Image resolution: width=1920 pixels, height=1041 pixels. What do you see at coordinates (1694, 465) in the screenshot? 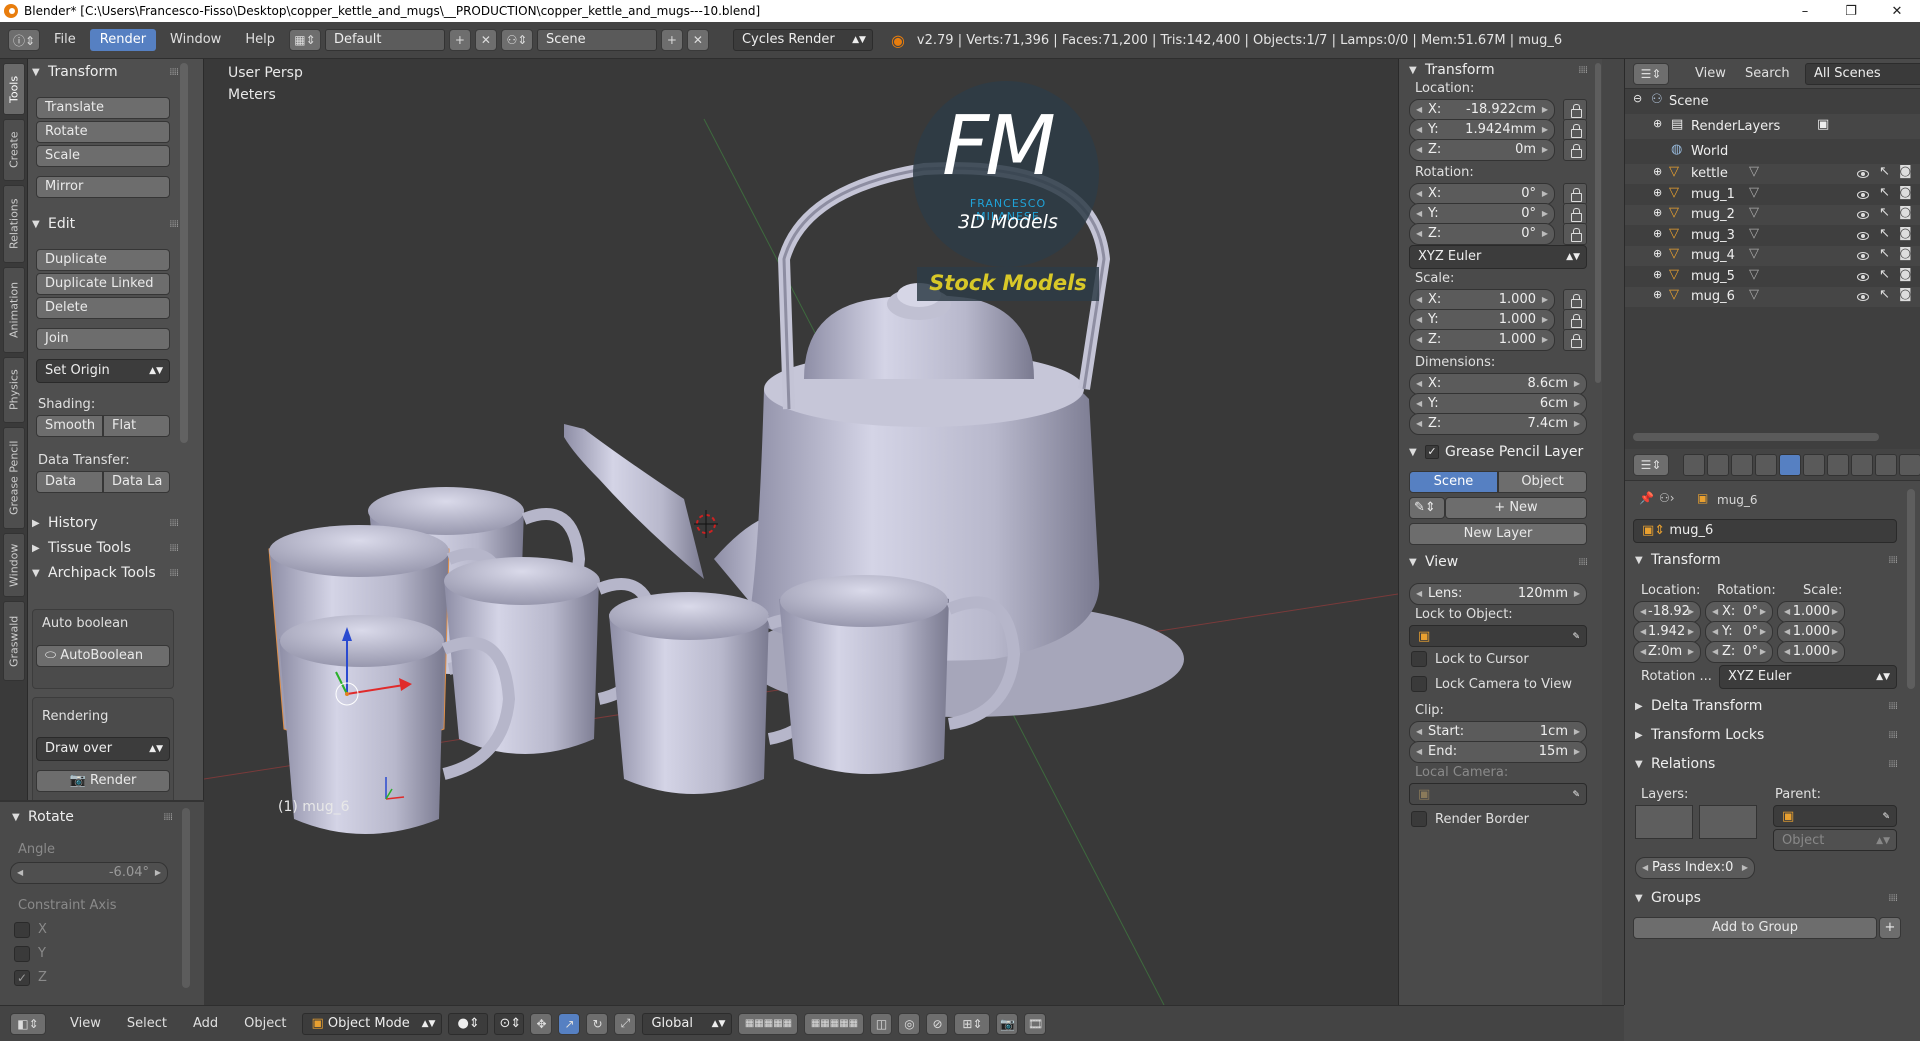
I see `render-context-icon` at bounding box center [1694, 465].